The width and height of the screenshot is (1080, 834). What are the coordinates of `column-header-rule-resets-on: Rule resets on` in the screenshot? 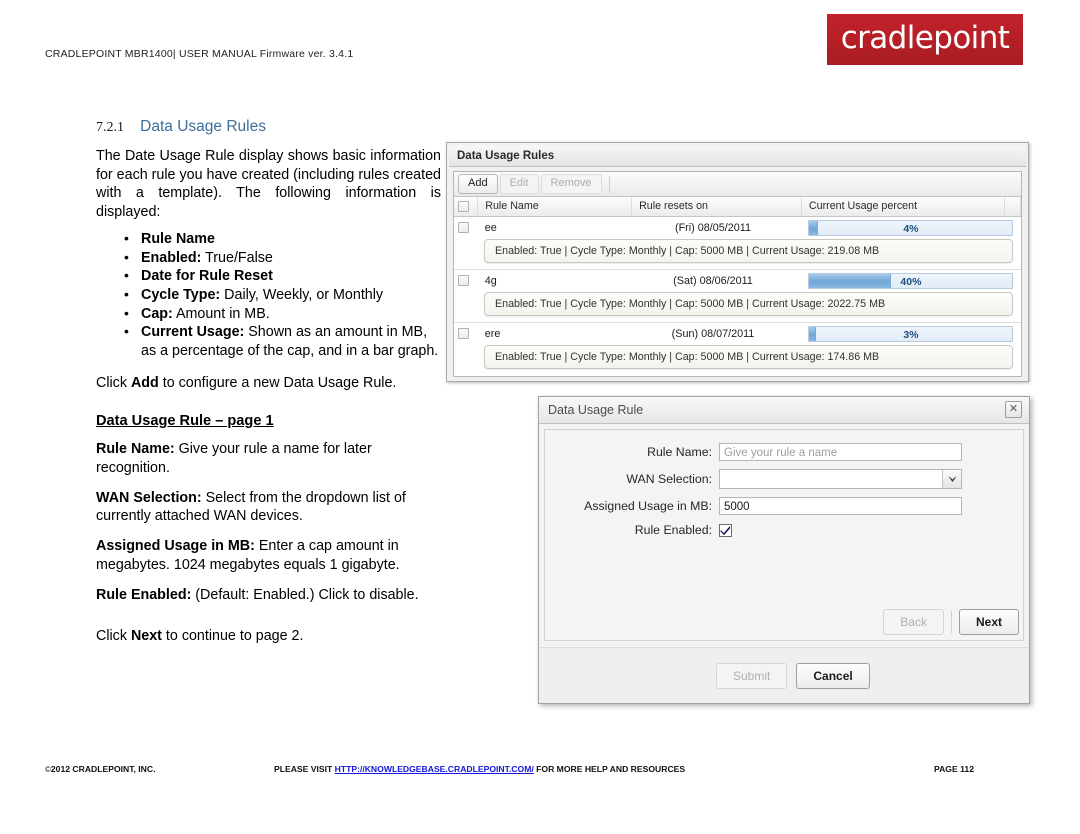 It's located at (716, 207).